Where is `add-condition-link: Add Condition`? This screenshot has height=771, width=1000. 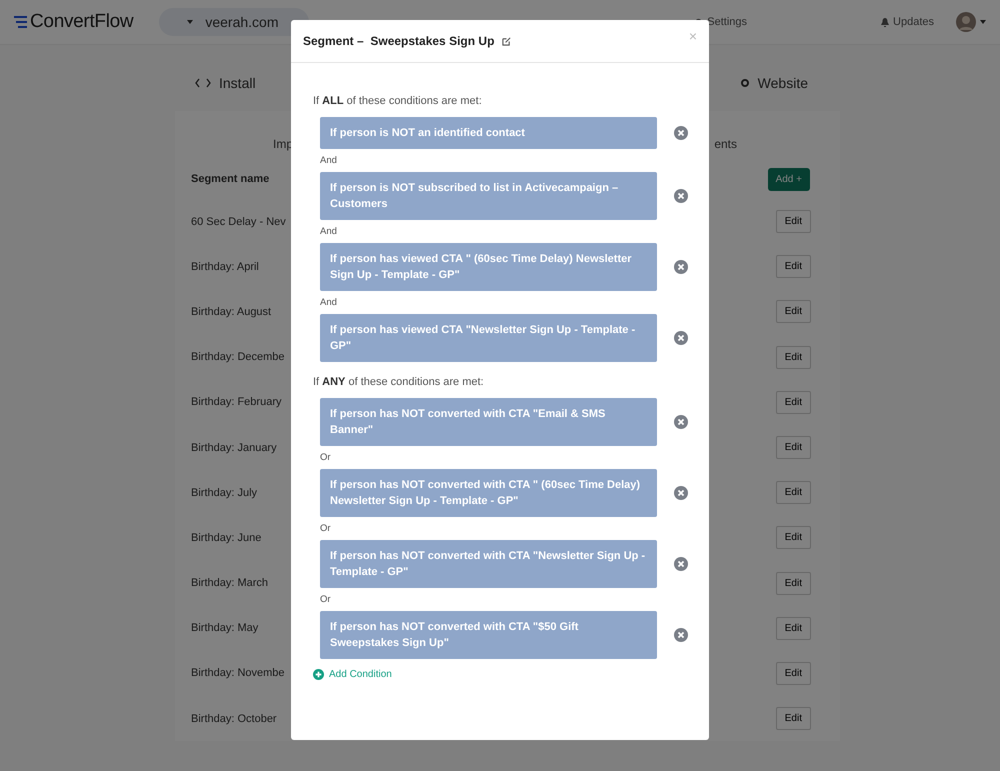
add-condition-link: Add Condition is located at coordinates (511, 674).